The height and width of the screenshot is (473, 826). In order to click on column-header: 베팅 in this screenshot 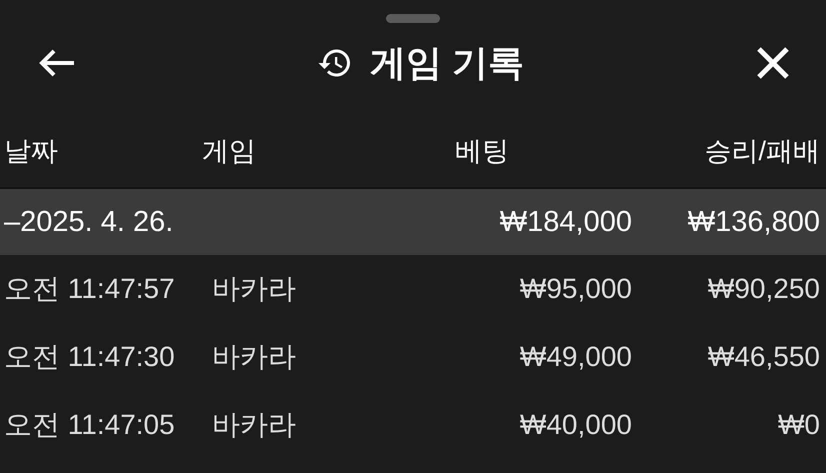, I will do `click(482, 151)`.